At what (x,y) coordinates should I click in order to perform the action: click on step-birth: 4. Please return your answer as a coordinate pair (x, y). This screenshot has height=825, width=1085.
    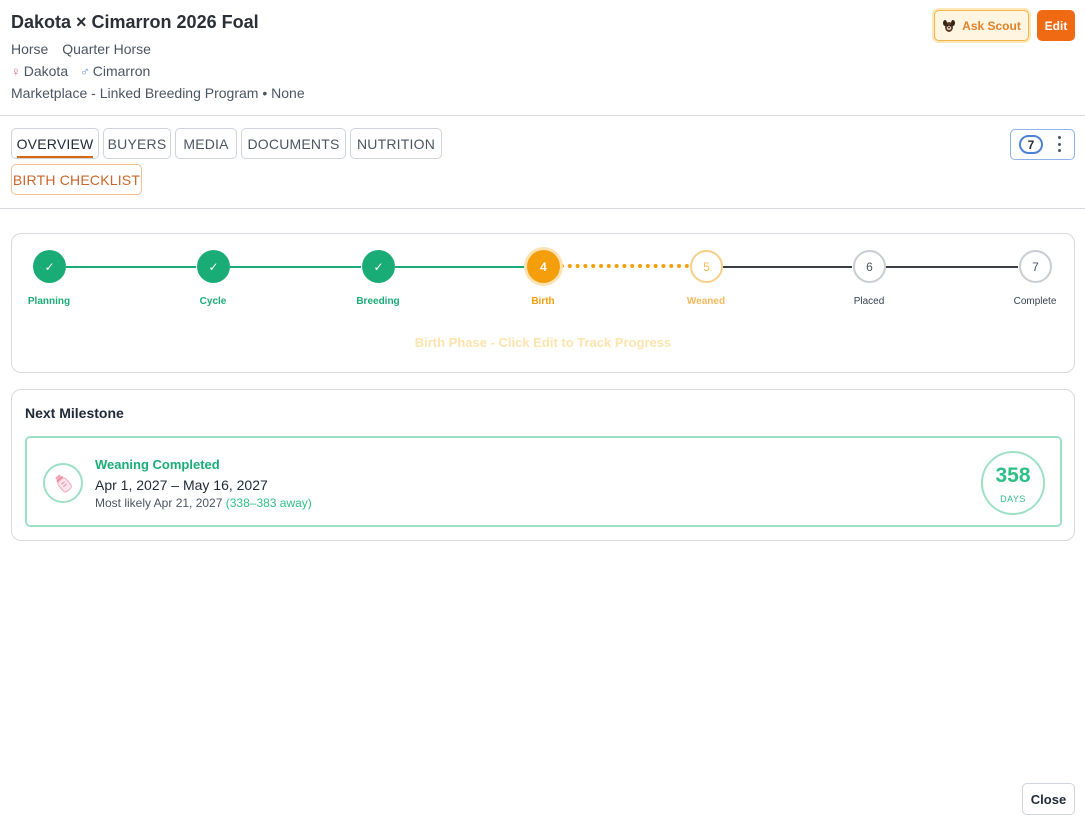
    Looking at the image, I should click on (543, 266).